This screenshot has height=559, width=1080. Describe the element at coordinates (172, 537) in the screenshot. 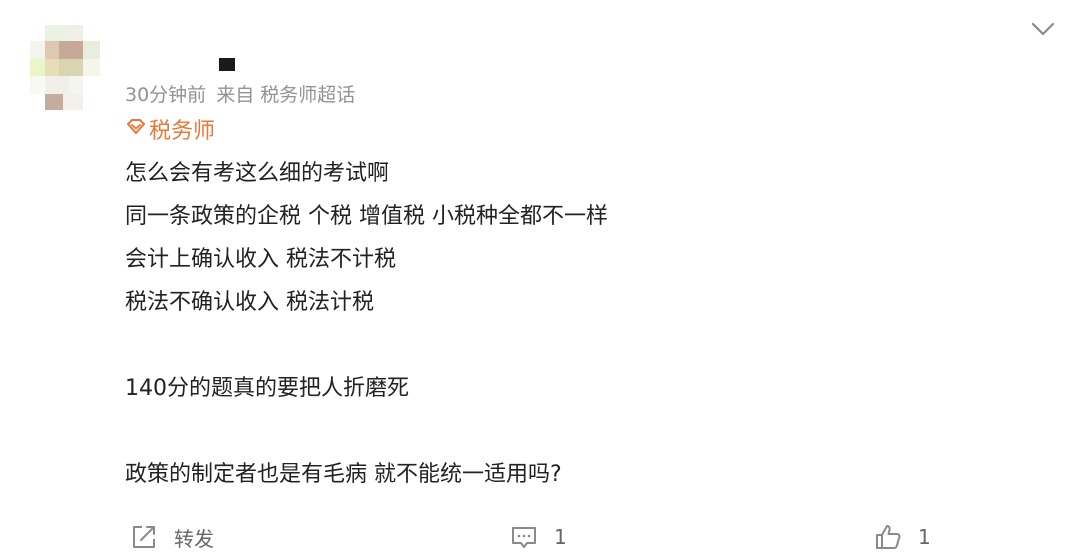

I see `repost-button: 转发` at that location.